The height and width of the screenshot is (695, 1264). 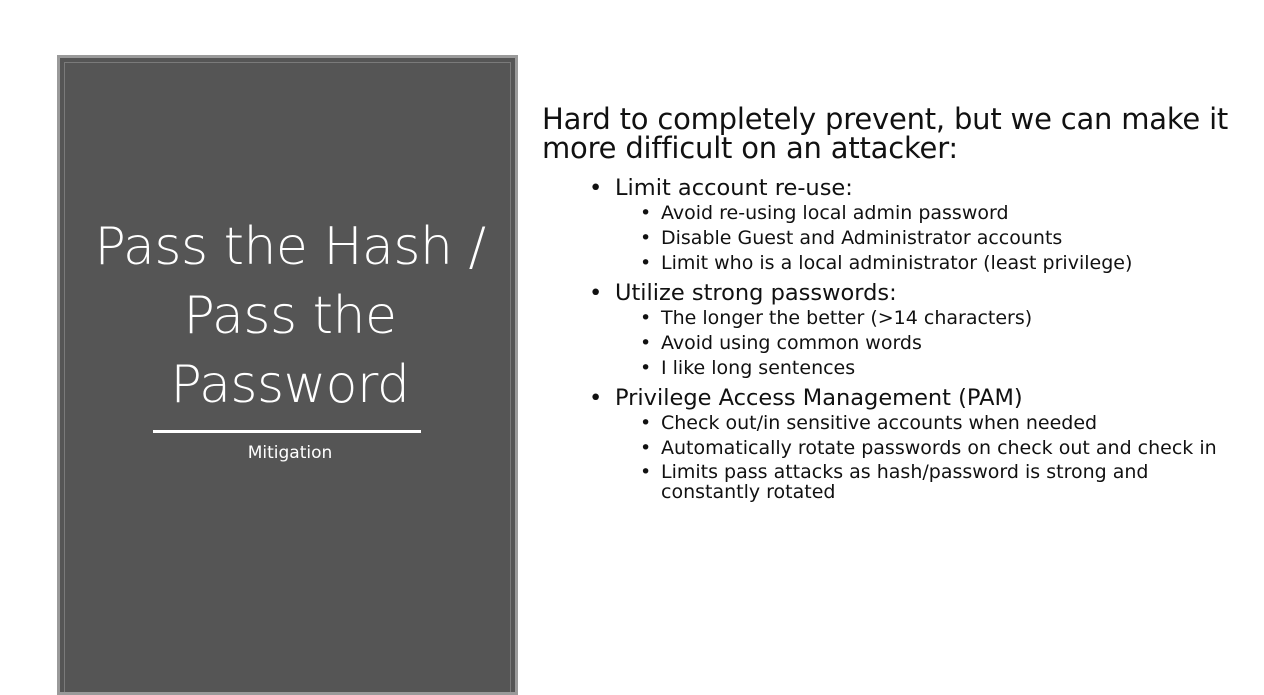 What do you see at coordinates (290, 453) in the screenshot?
I see `slide-subtitle: Mitigation` at bounding box center [290, 453].